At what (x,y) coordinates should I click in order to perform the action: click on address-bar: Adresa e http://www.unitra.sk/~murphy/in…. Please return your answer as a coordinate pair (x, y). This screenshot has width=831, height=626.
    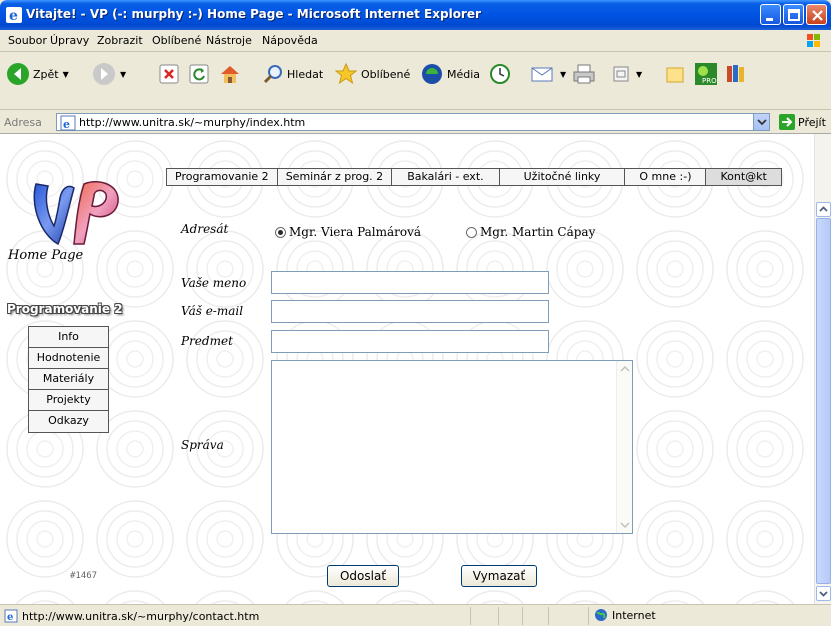
    Looking at the image, I should click on (415, 122).